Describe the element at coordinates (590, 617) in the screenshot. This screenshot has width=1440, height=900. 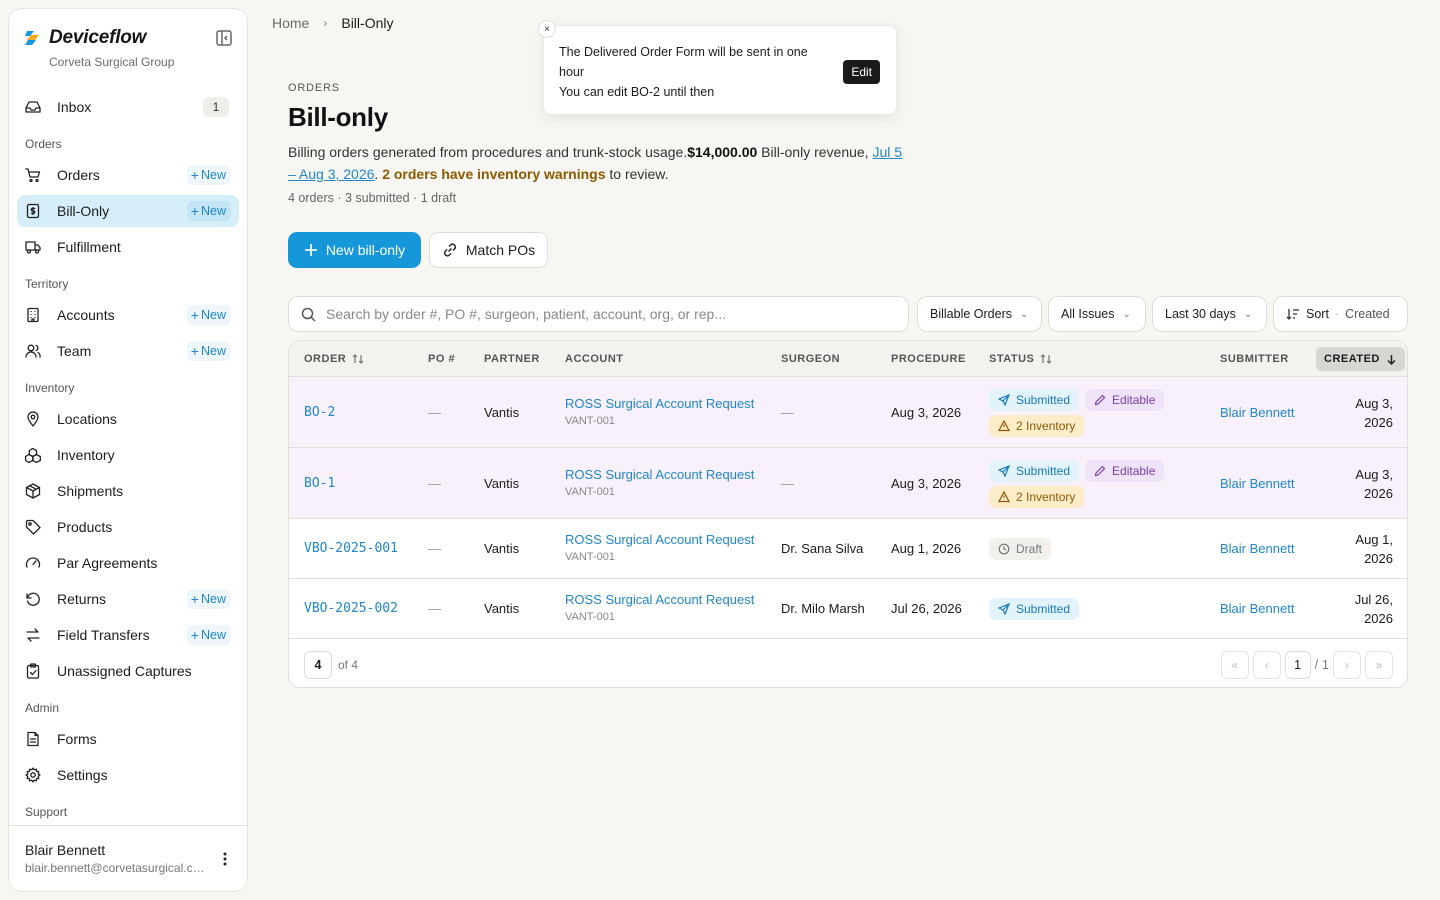
I see `account-id: VANT-001` at that location.